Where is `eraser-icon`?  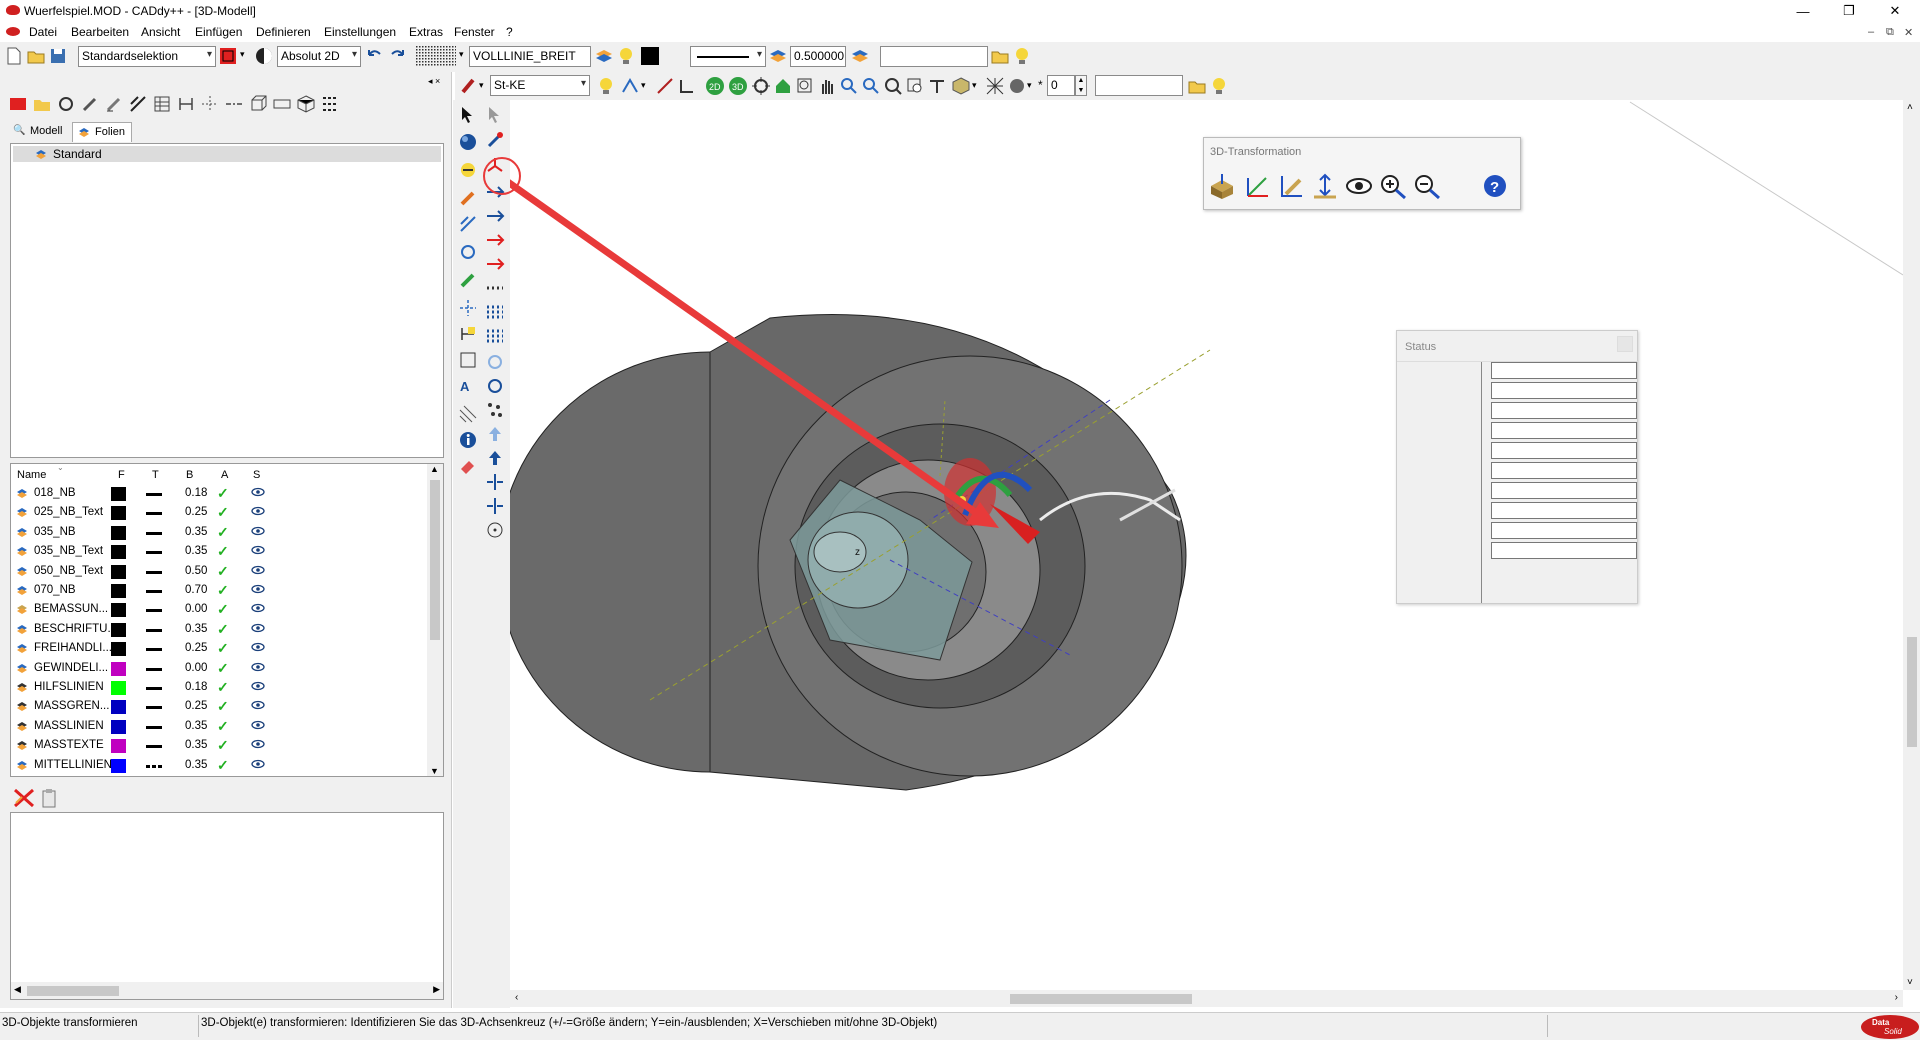
eraser-icon is located at coordinates (468, 466).